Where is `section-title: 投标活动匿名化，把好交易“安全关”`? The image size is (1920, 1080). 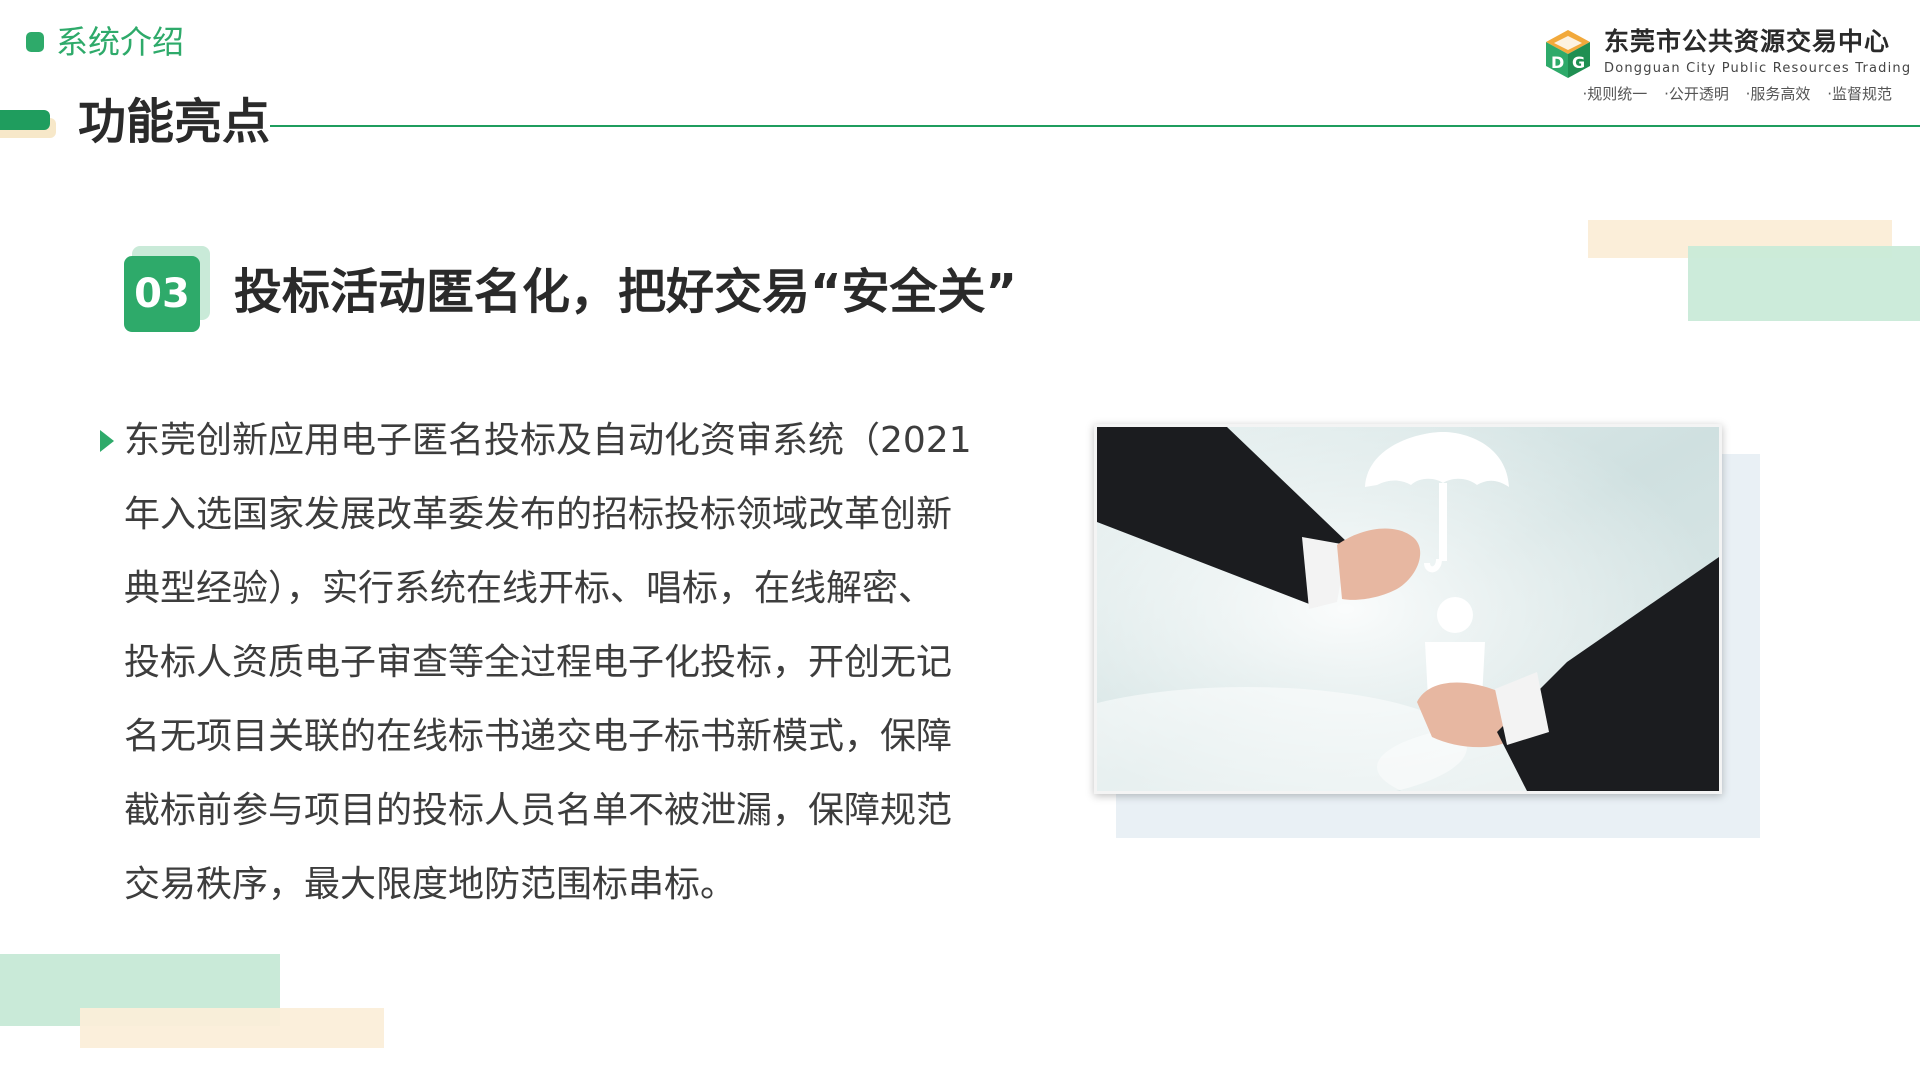
section-title: 投标活动匿名化，把好交易“安全关” is located at coordinates (626, 292).